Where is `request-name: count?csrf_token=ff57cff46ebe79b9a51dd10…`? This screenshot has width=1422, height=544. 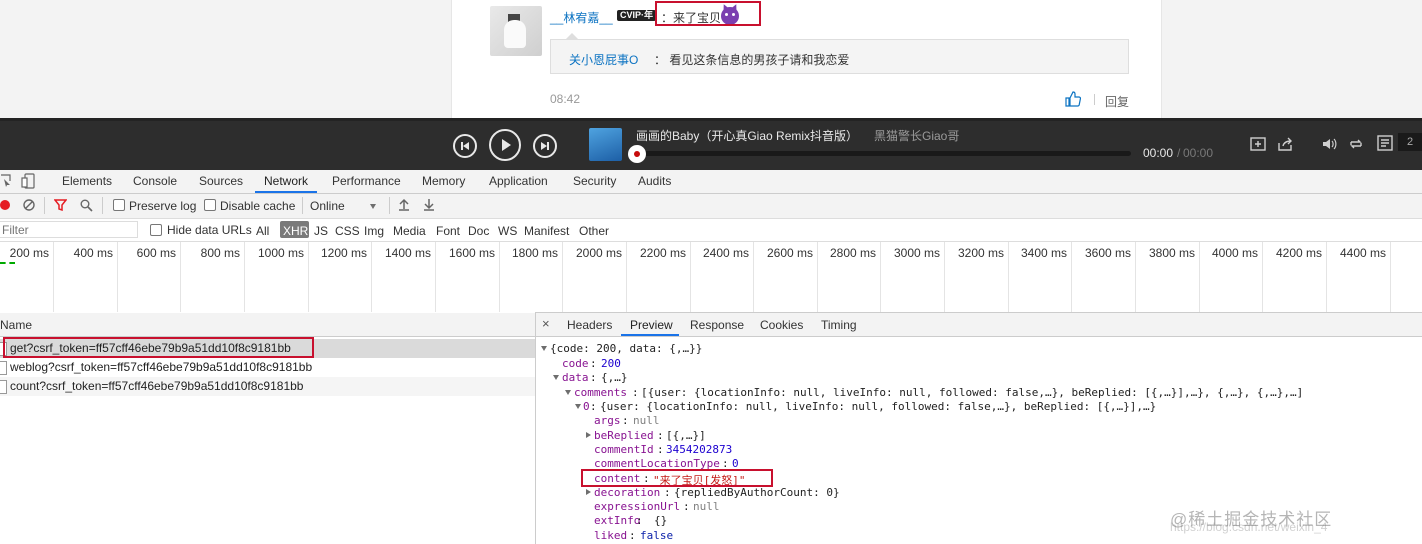
request-name: count?csrf_token=ff57cff46ebe79b9a51dd10… is located at coordinates (156, 386).